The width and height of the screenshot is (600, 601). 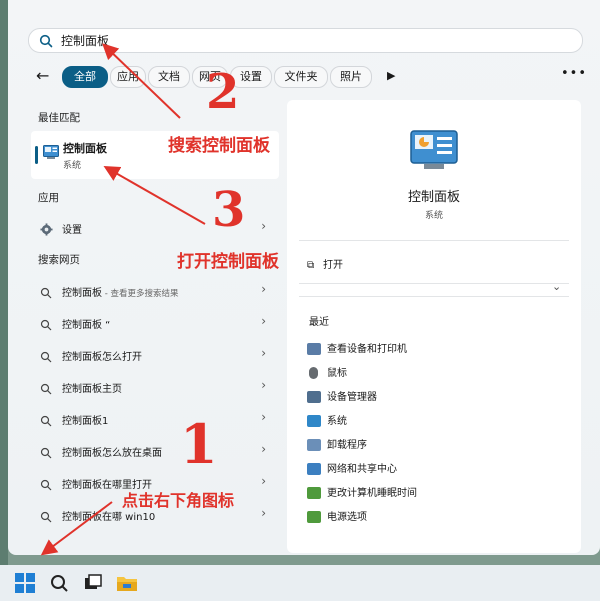 I want to click on annotation-step-2: 2, so click(x=223, y=92).